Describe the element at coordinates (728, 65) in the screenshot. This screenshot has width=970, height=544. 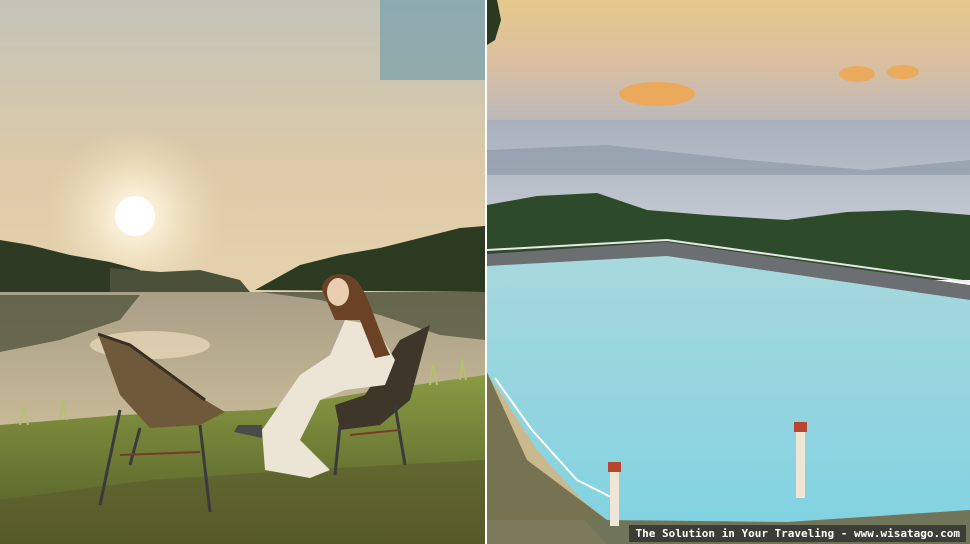
I see `sunset-sky` at that location.